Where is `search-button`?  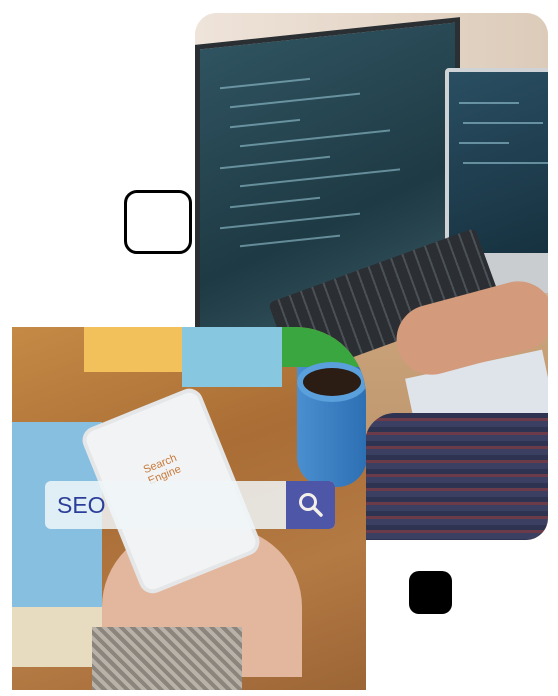
search-button is located at coordinates (310, 505).